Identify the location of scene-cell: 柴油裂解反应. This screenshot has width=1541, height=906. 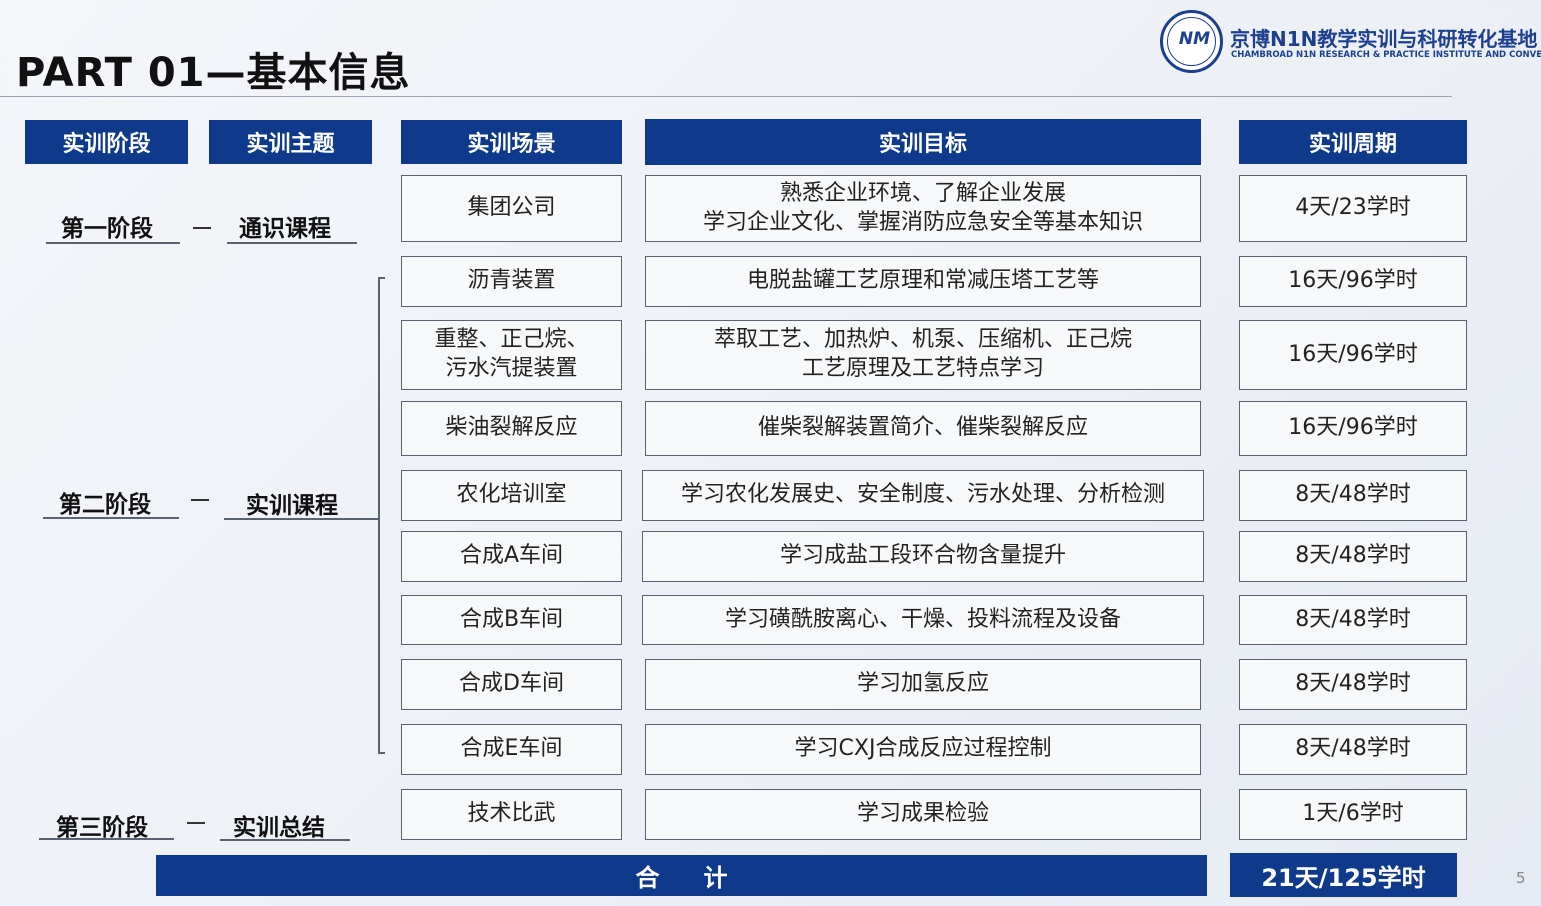
(511, 428).